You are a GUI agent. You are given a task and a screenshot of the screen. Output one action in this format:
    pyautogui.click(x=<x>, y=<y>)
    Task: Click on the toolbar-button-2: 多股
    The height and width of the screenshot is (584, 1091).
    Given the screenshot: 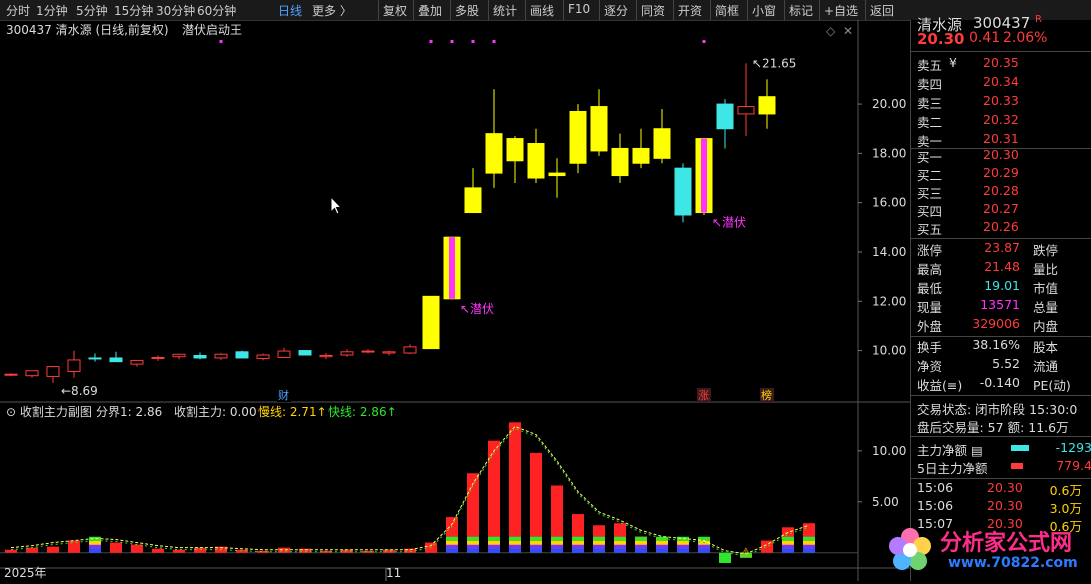 What is the action you would take?
    pyautogui.click(x=467, y=10)
    